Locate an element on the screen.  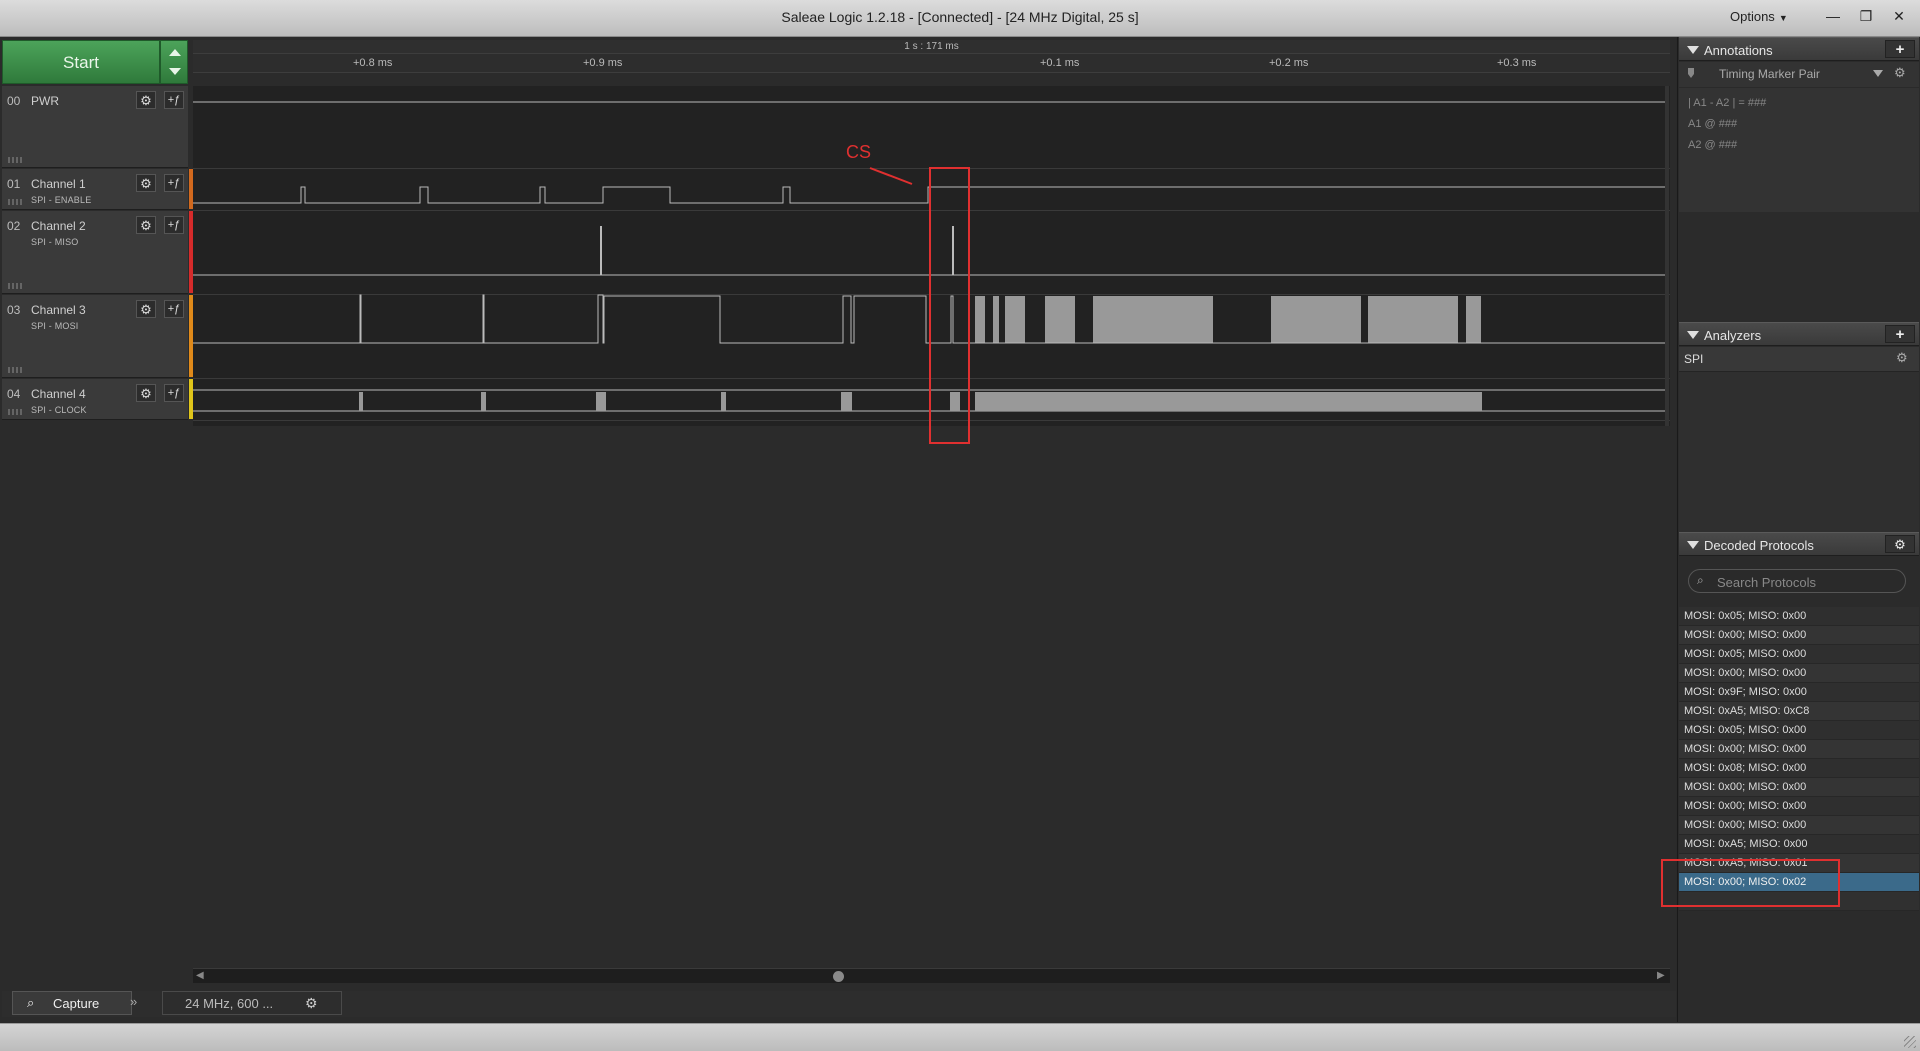
search-input is located at coordinates (1807, 582).